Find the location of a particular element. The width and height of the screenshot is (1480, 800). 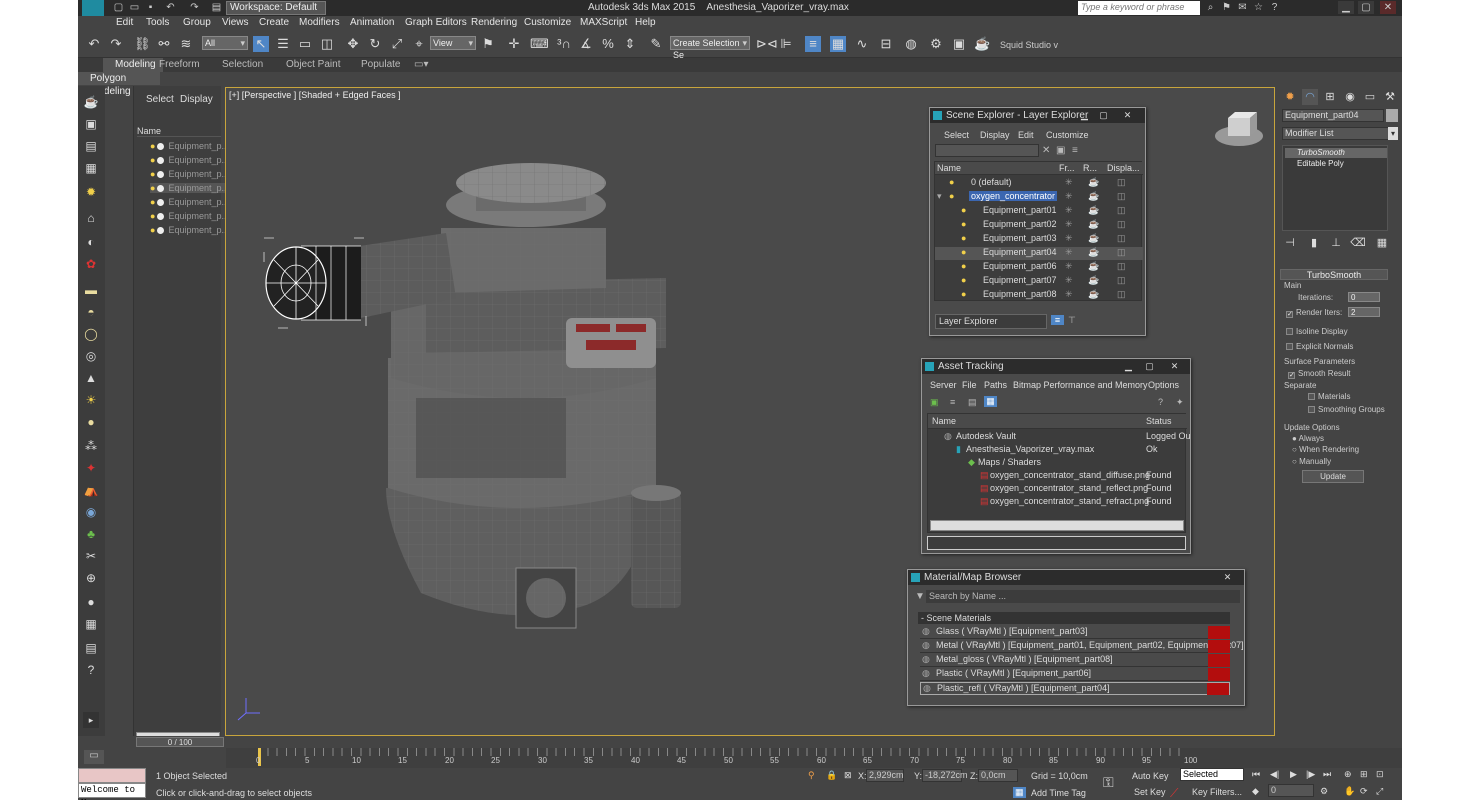

save-file-icon: ▪ is located at coordinates (150, 8).